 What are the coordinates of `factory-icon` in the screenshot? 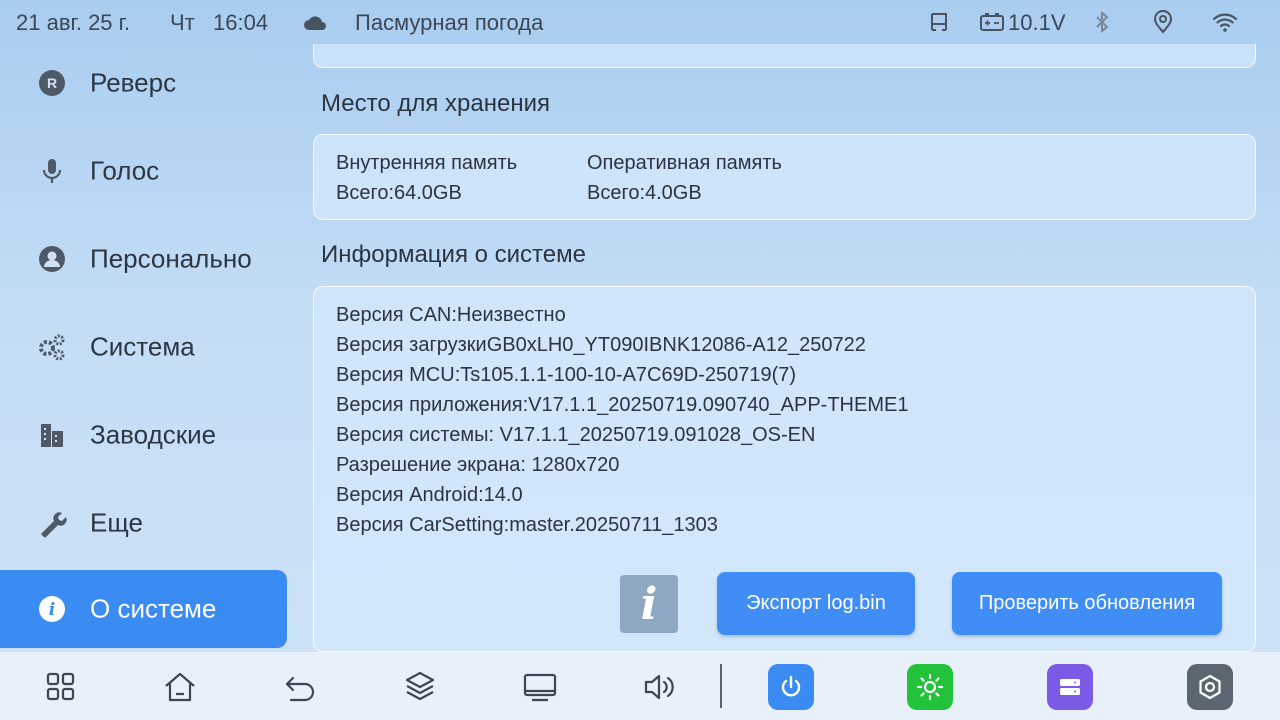 It's located at (52, 435).